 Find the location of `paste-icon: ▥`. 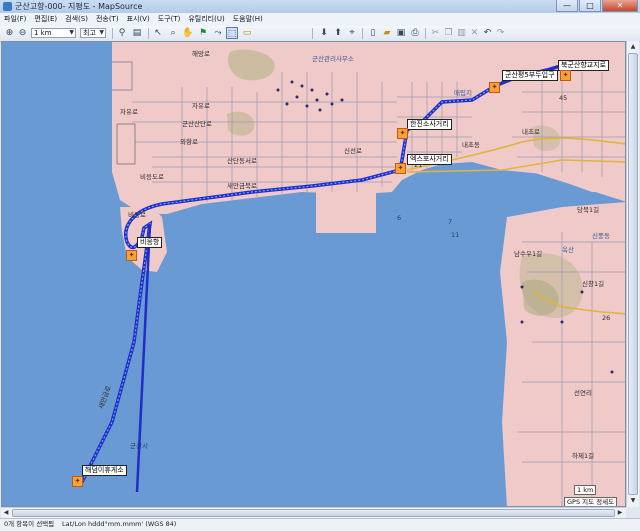

paste-icon: ▥ is located at coordinates (461, 33).